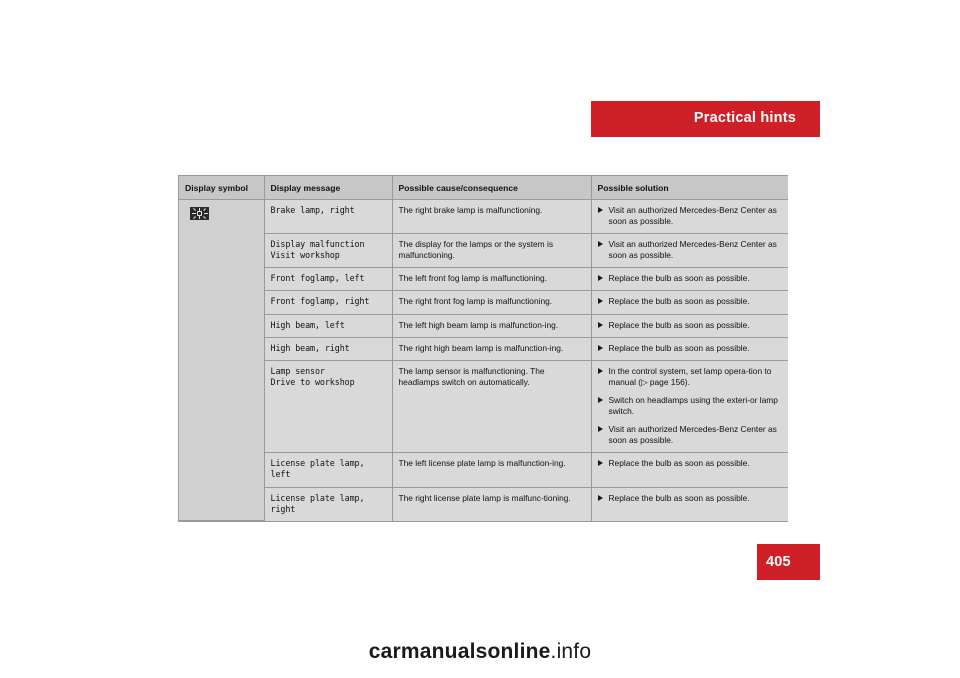 The width and height of the screenshot is (960, 678). Describe the element at coordinates (199, 213) in the screenshot. I see `lamp-malfunction-icon` at that location.